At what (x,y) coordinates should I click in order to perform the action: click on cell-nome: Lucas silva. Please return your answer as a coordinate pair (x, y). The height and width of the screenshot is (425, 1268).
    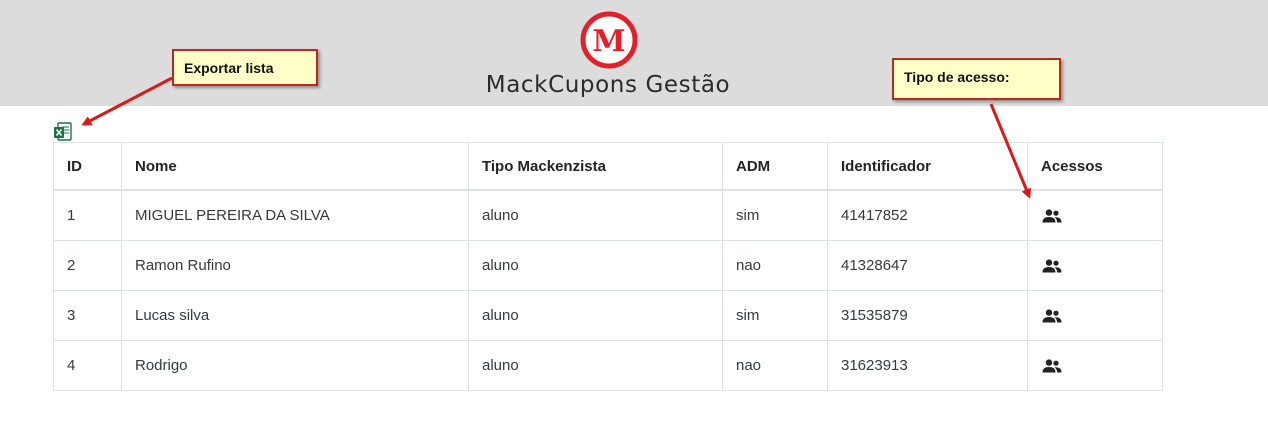
    Looking at the image, I should click on (295, 315).